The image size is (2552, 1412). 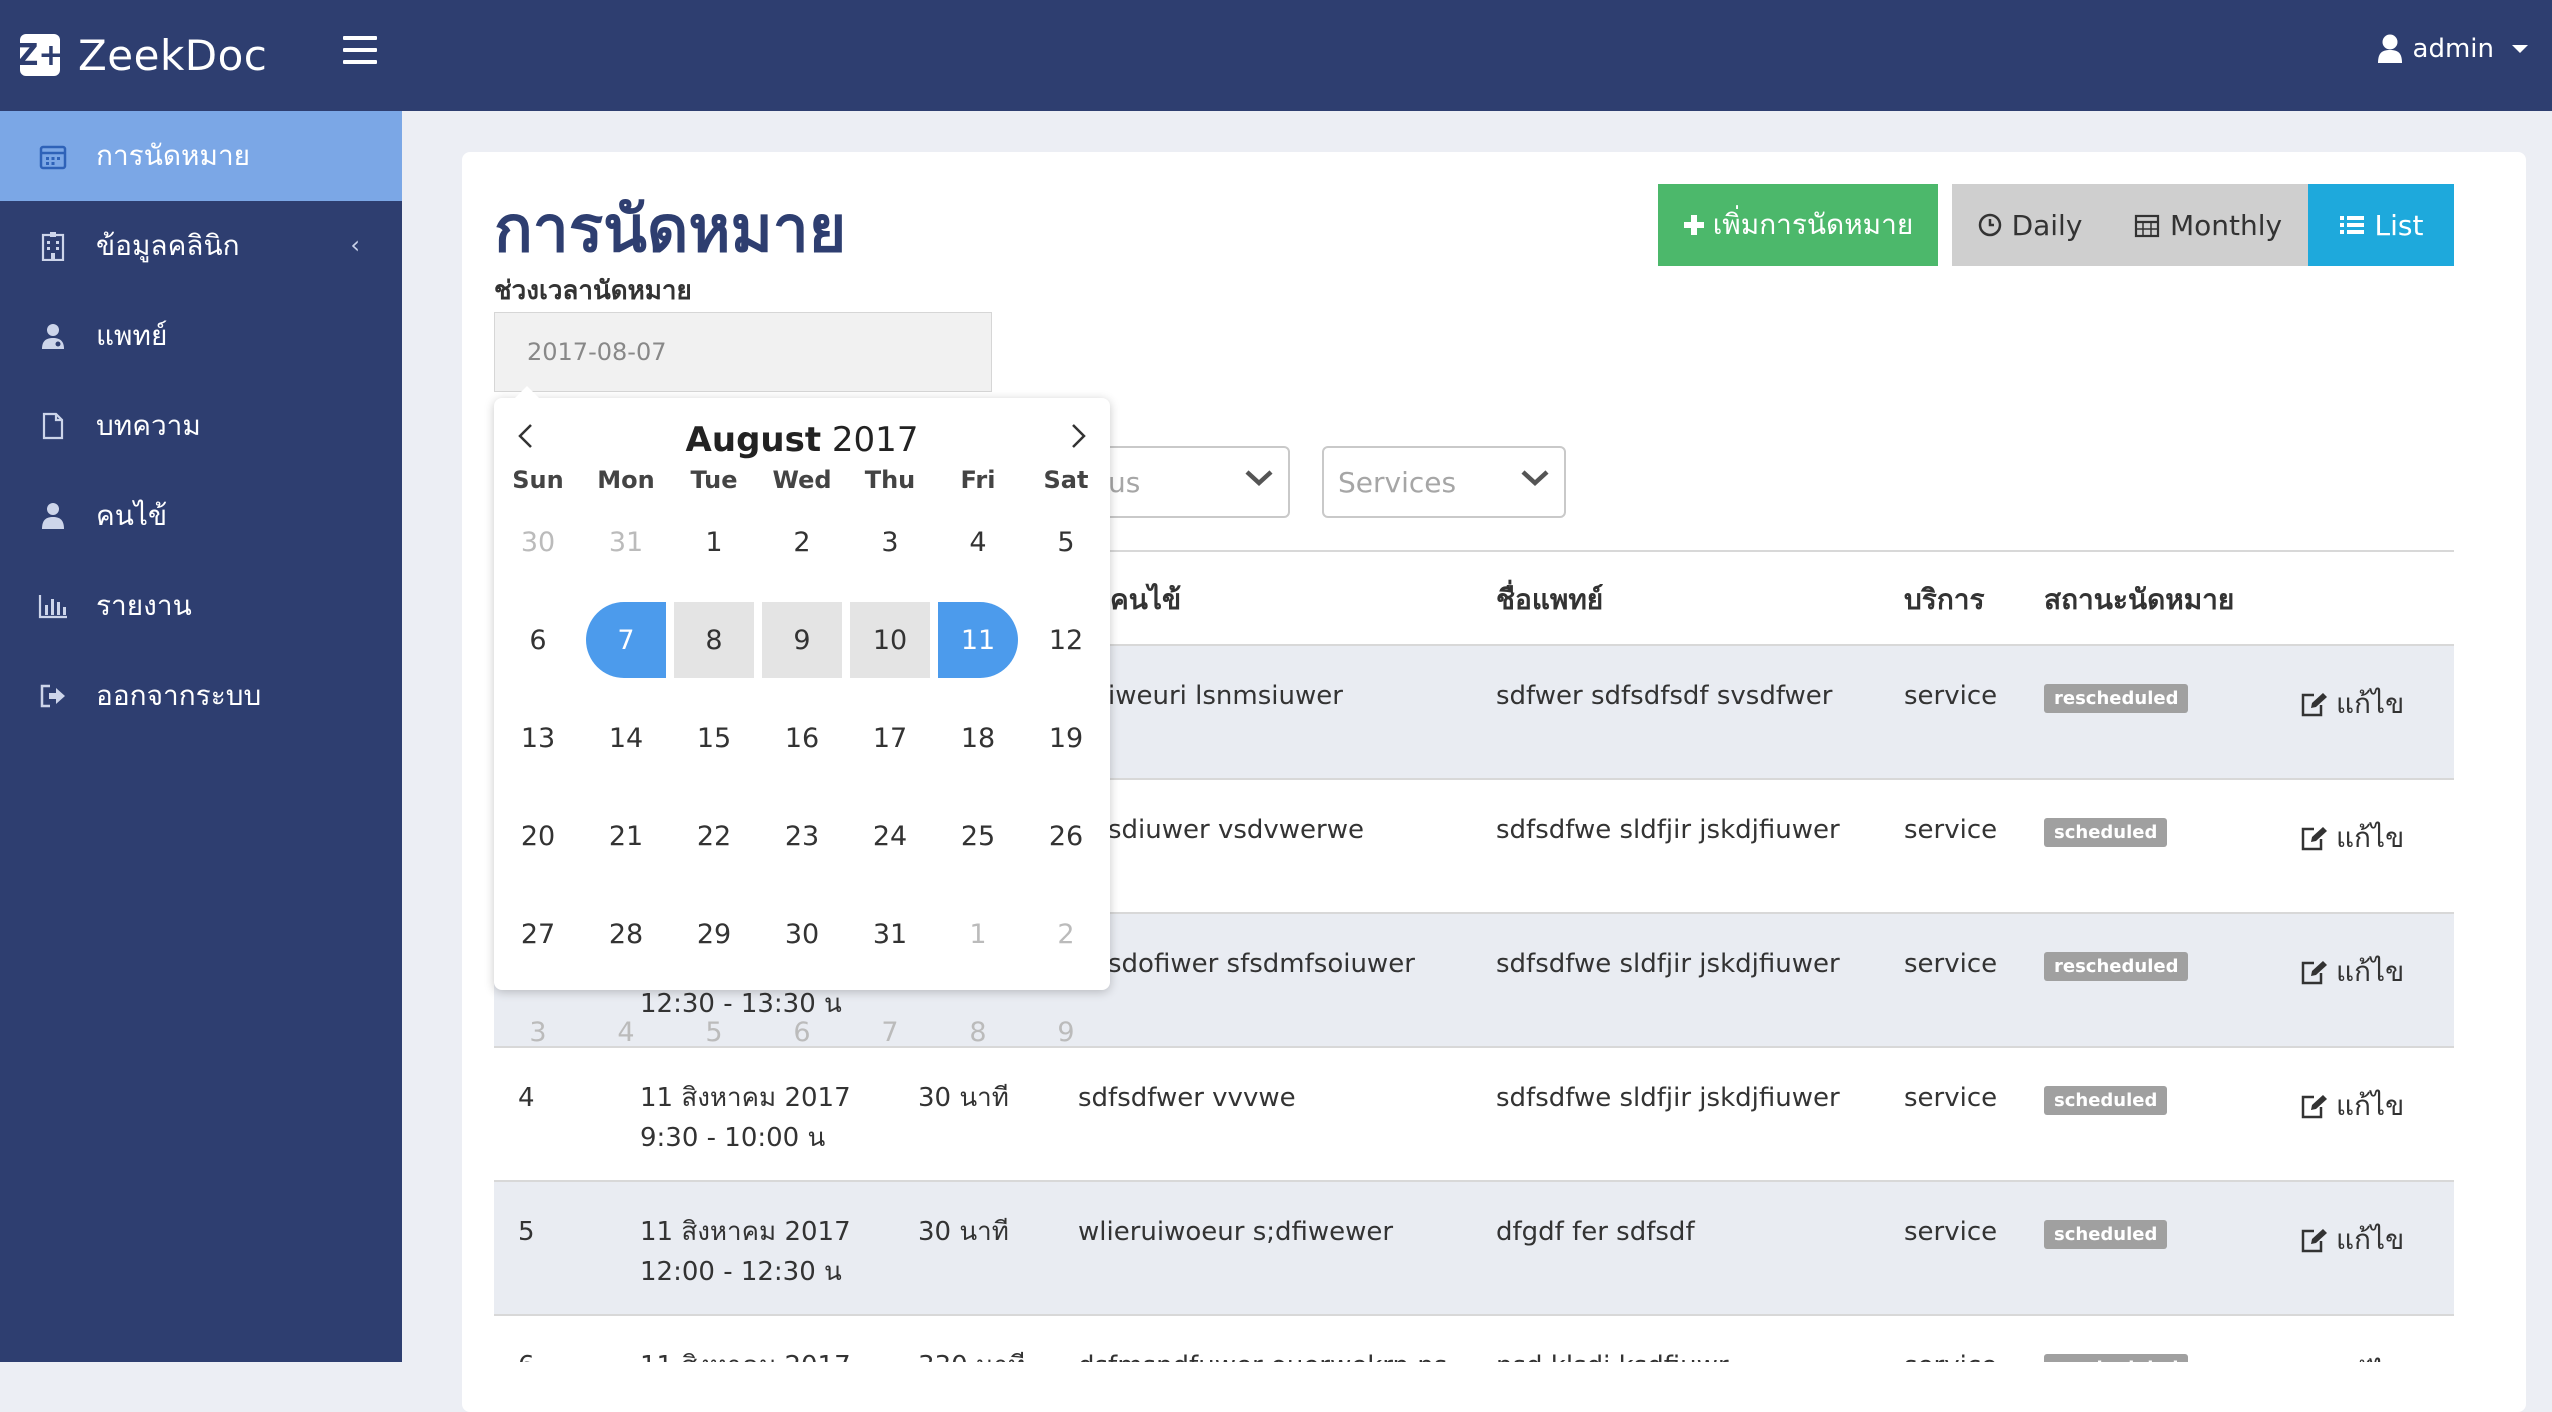 I want to click on plus-icon, so click(x=1693, y=225).